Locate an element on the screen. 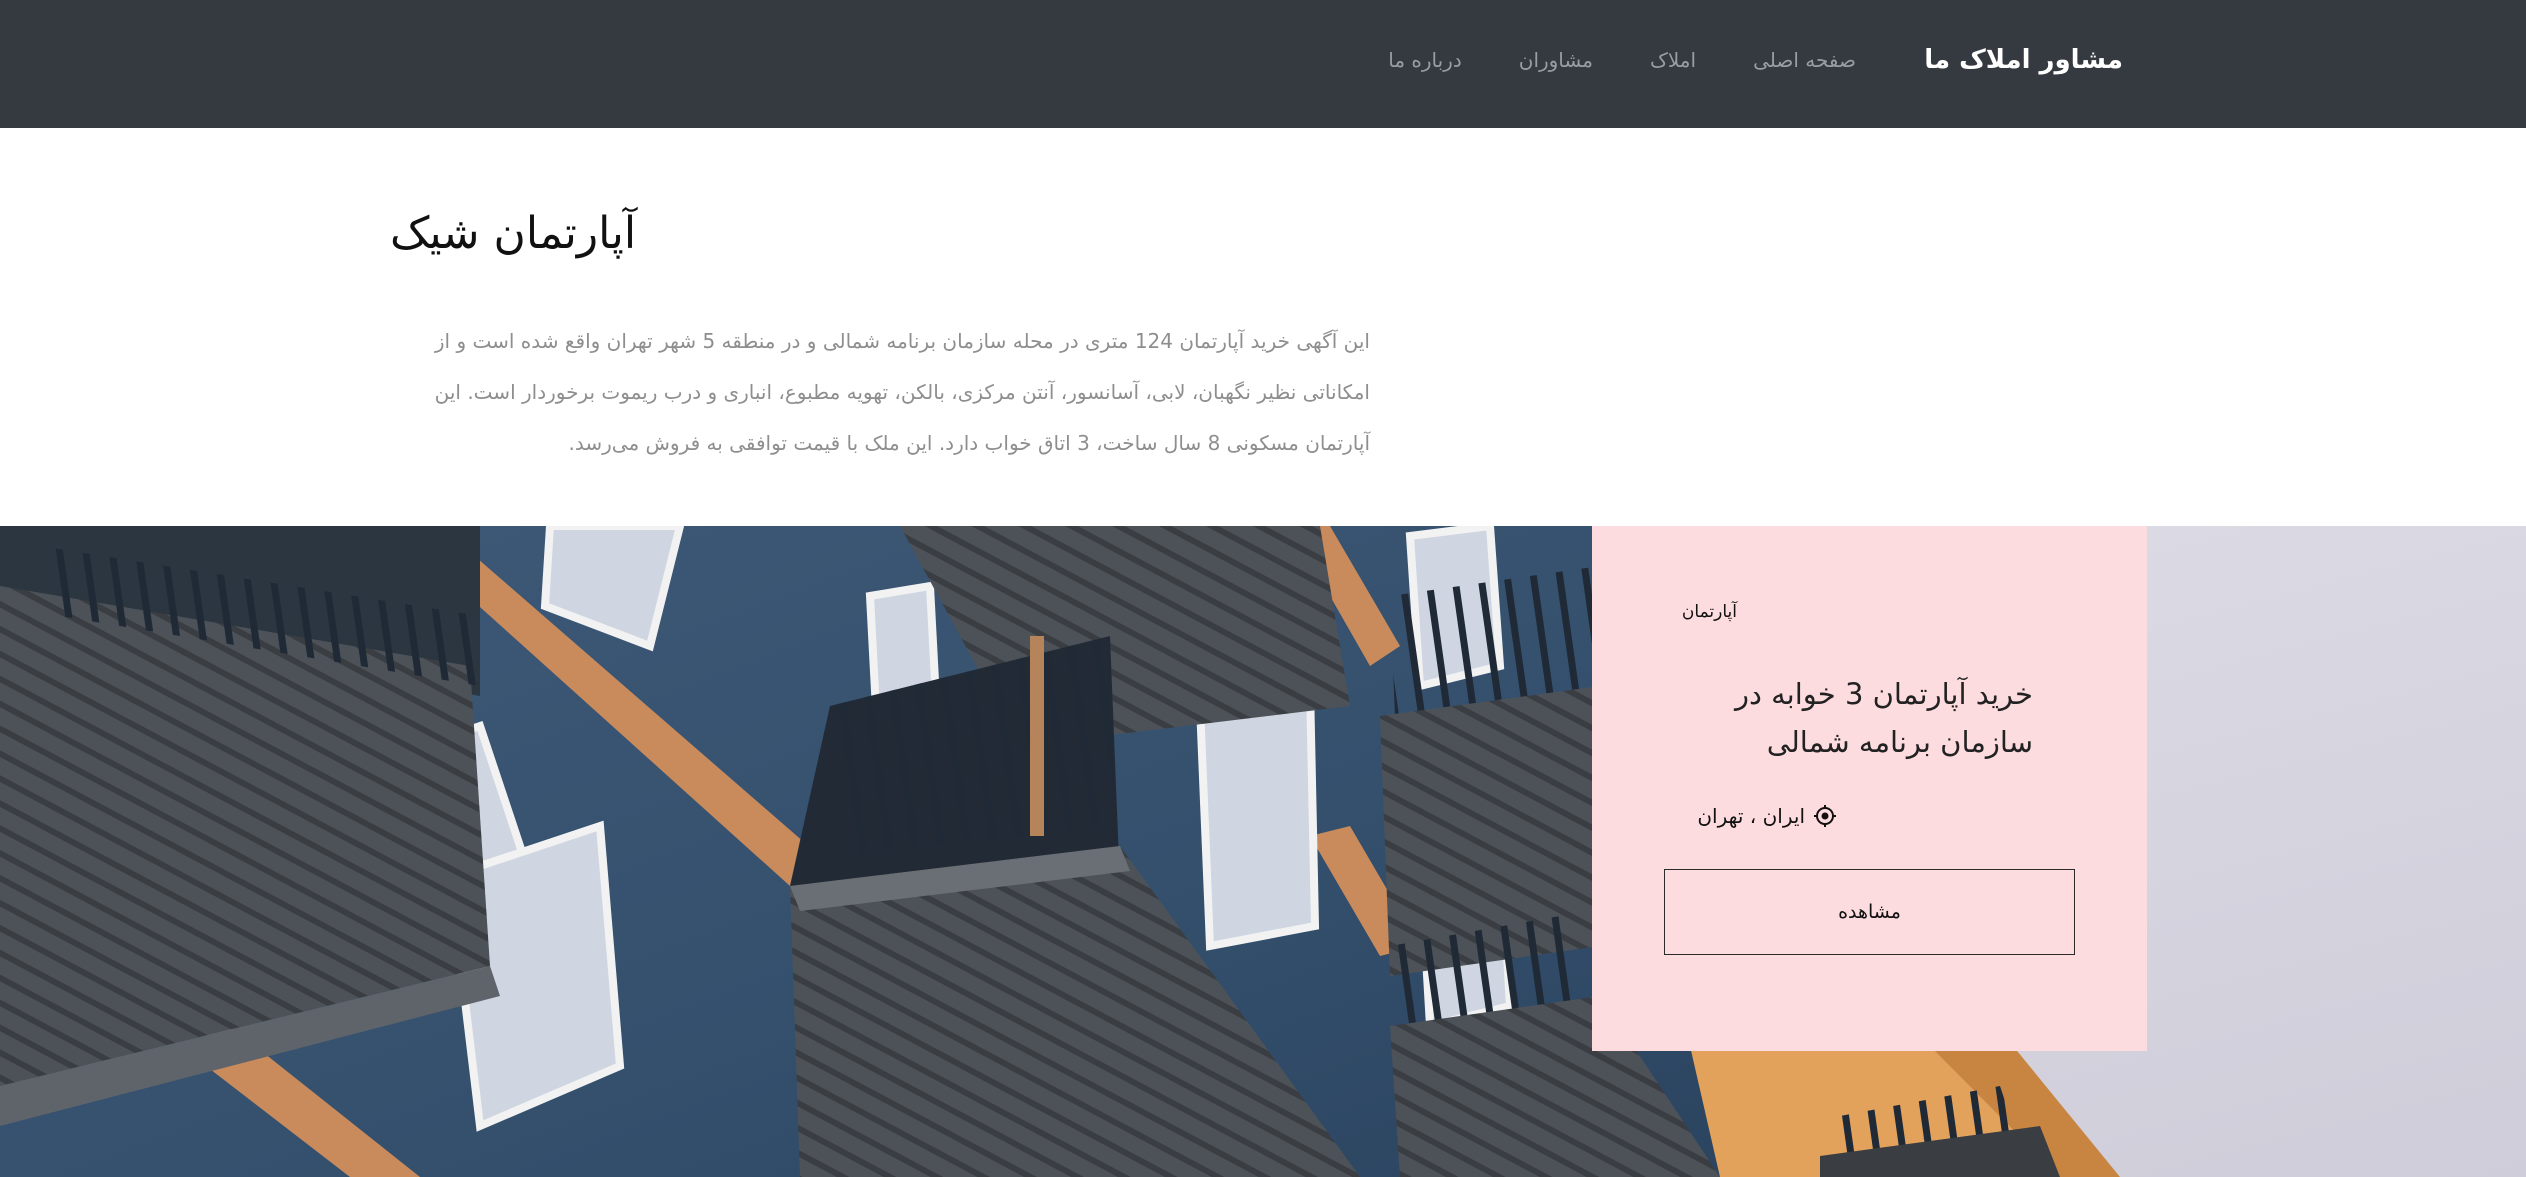 The image size is (2526, 1177). nav-link-agents: مشاوران is located at coordinates (1556, 60).